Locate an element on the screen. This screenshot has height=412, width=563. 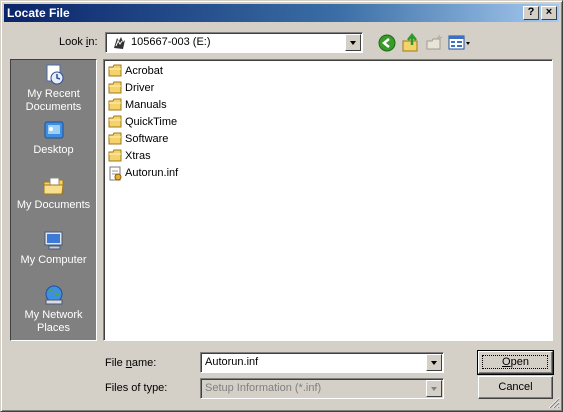
setup-file-icon is located at coordinates (115, 175).